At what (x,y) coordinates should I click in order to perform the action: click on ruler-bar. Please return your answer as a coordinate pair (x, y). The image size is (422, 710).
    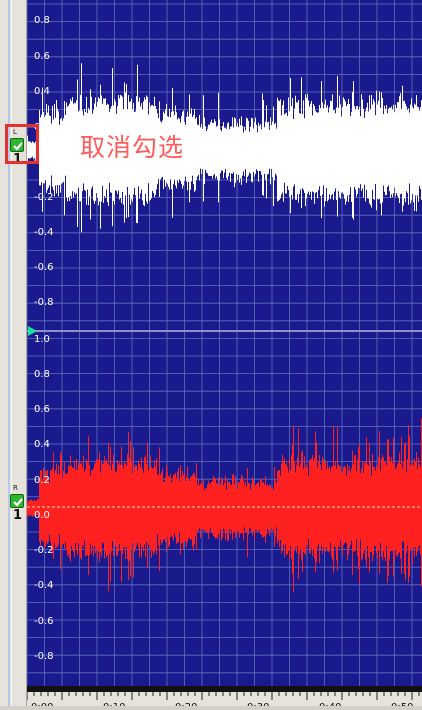
    Looking at the image, I should click on (224, 689).